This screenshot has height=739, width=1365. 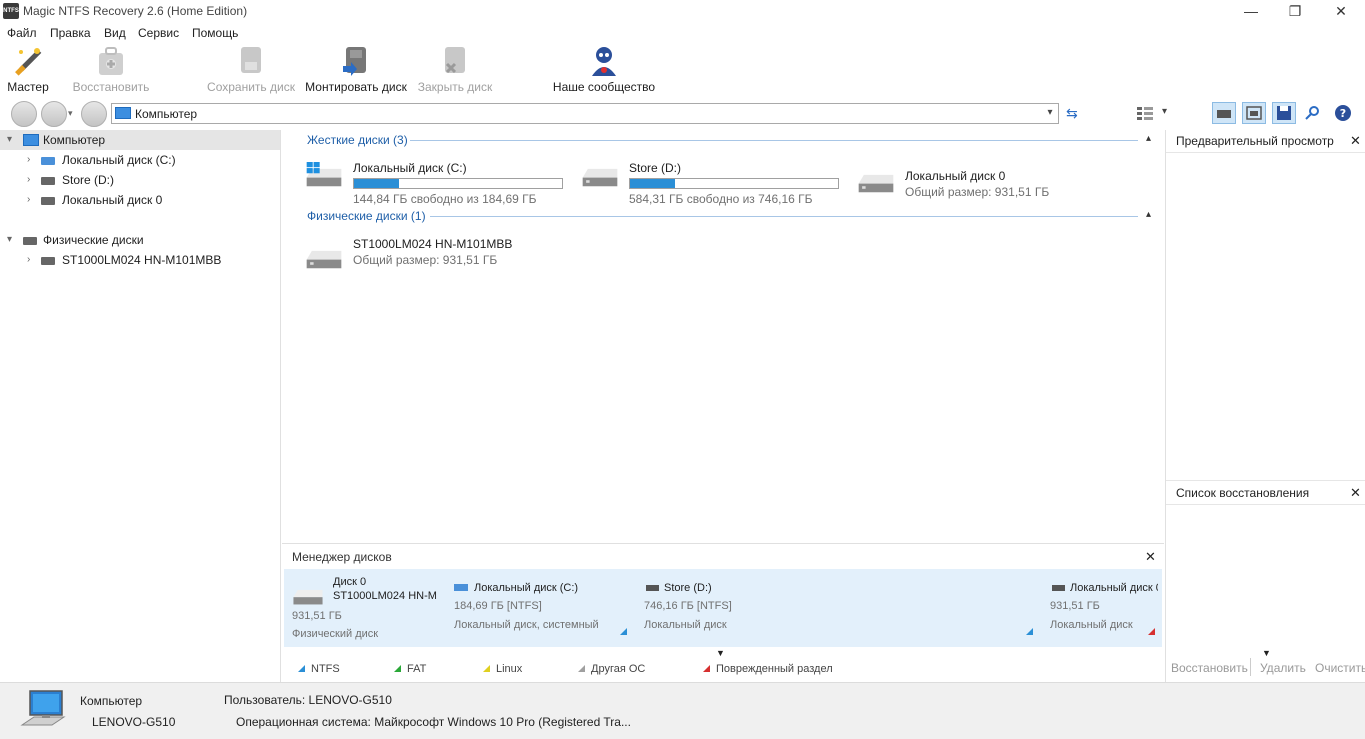 What do you see at coordinates (1050, 113) in the screenshot?
I see `address-dropdown-icon: ▾` at bounding box center [1050, 113].